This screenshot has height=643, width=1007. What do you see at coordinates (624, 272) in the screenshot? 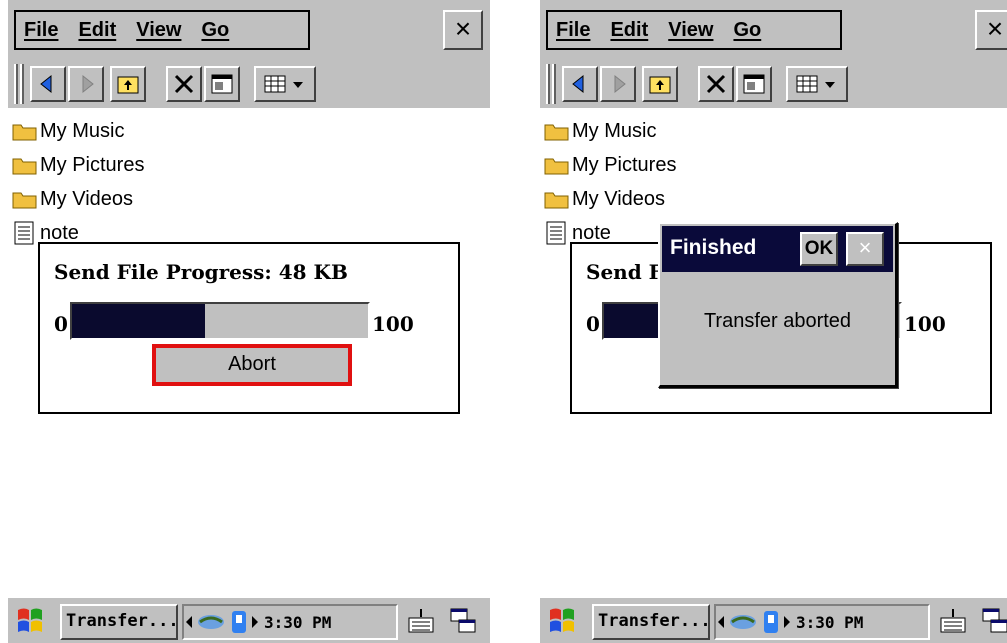
I see `progress-title: Send F` at bounding box center [624, 272].